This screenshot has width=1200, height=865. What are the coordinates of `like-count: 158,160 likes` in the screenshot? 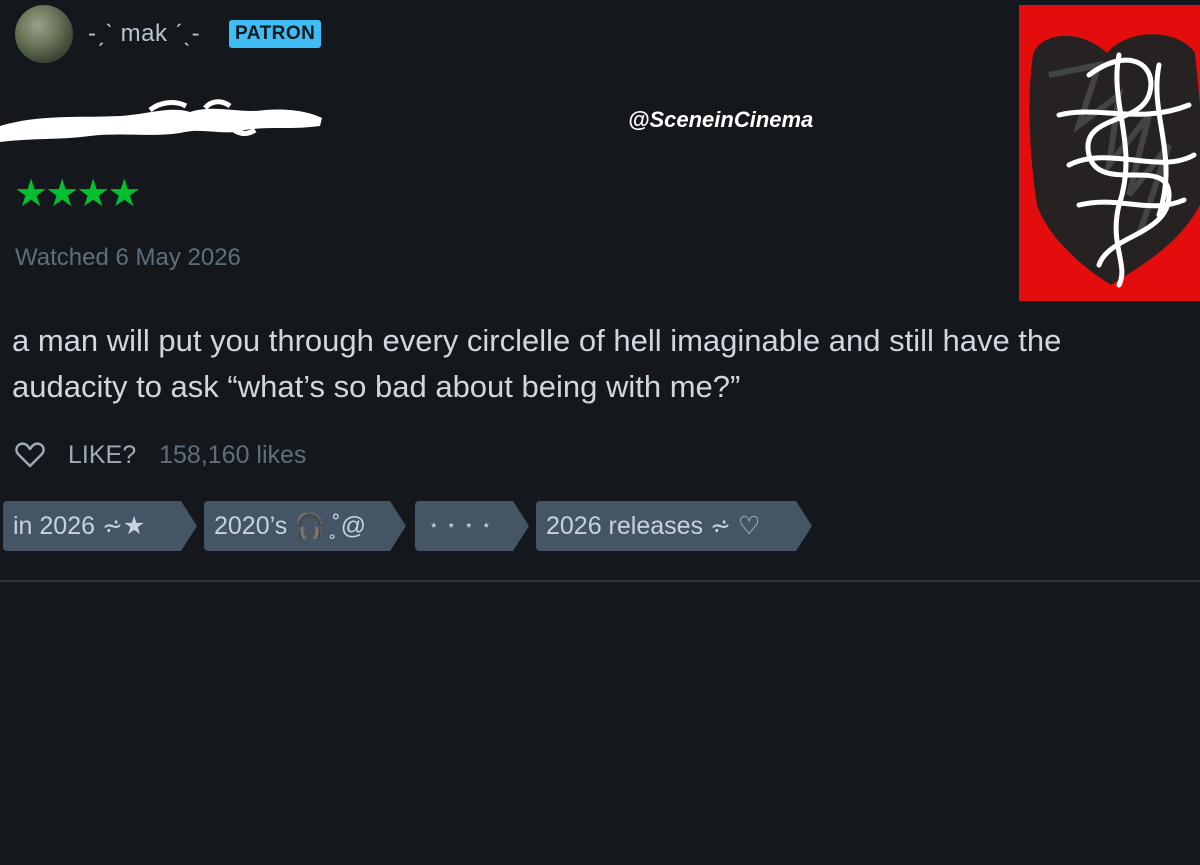 It's located at (232, 455).